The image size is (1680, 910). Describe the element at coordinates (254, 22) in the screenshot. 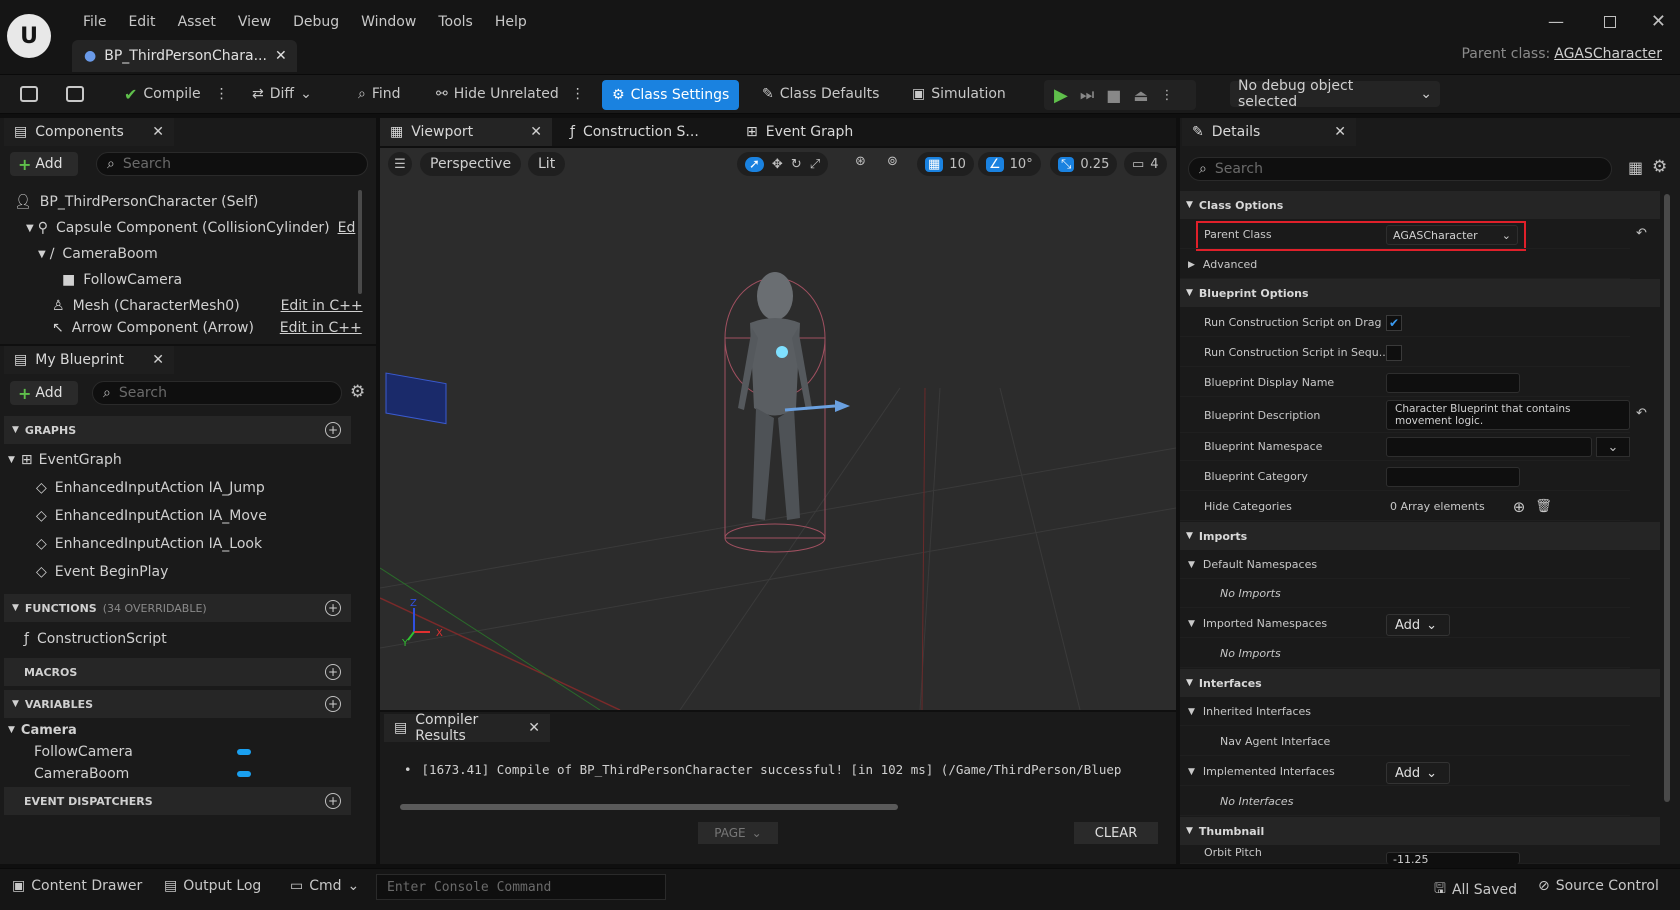

I see `menu-view: View` at that location.